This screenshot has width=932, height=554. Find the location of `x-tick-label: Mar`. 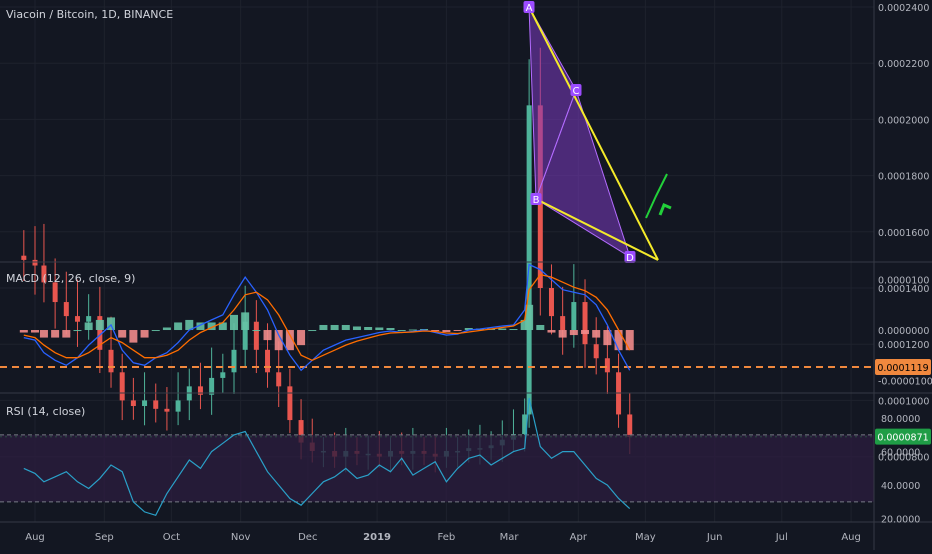

x-tick-label: Mar is located at coordinates (510, 537).